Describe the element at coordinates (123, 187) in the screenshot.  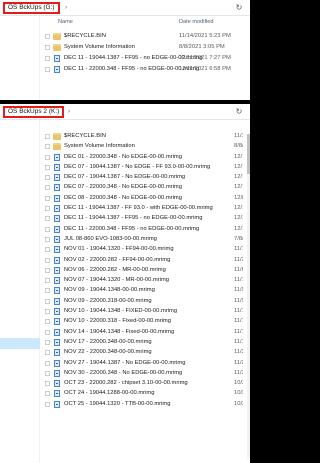
I see `file-name: DEC 07 - 22000.348 - No EDGE-00-00.mrimg` at that location.